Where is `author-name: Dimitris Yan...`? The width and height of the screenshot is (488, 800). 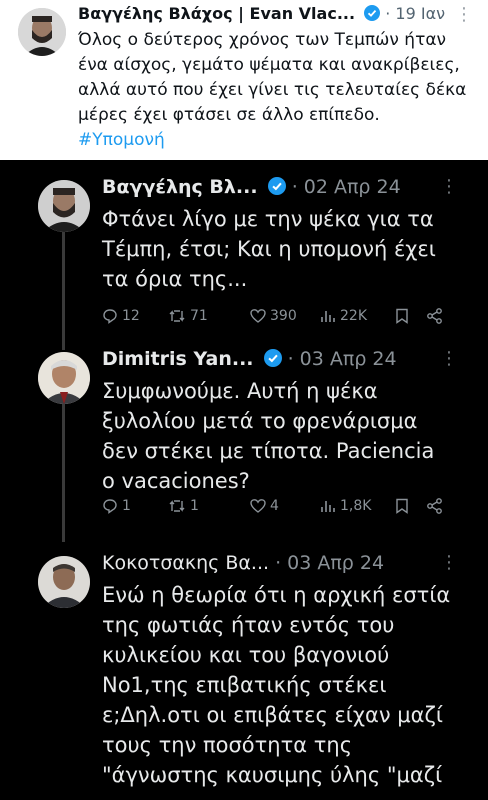
author-name: Dimitris Yan... is located at coordinates (178, 359).